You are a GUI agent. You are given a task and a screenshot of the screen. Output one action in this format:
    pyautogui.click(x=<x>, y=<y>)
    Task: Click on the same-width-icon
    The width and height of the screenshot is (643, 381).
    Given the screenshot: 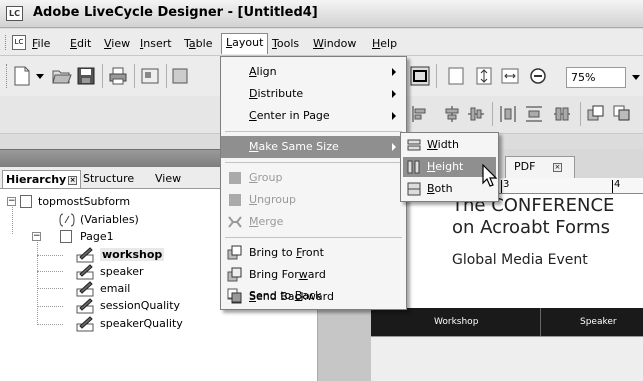 What is the action you would take?
    pyautogui.click(x=414, y=145)
    